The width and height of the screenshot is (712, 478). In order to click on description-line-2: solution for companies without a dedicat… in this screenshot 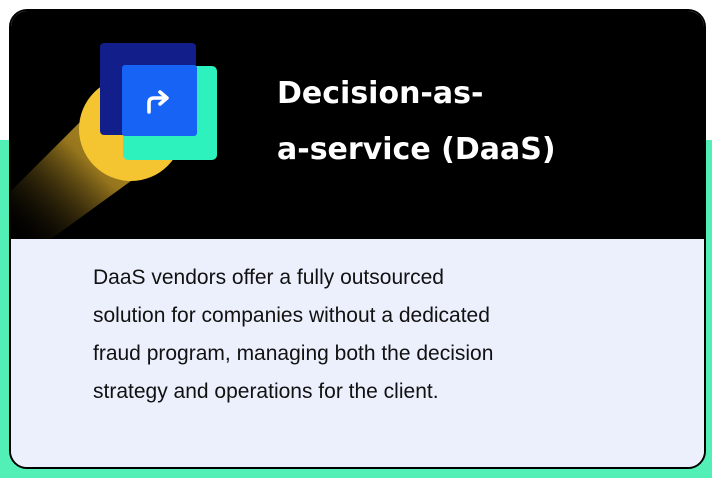, I will do `click(291, 315)`.